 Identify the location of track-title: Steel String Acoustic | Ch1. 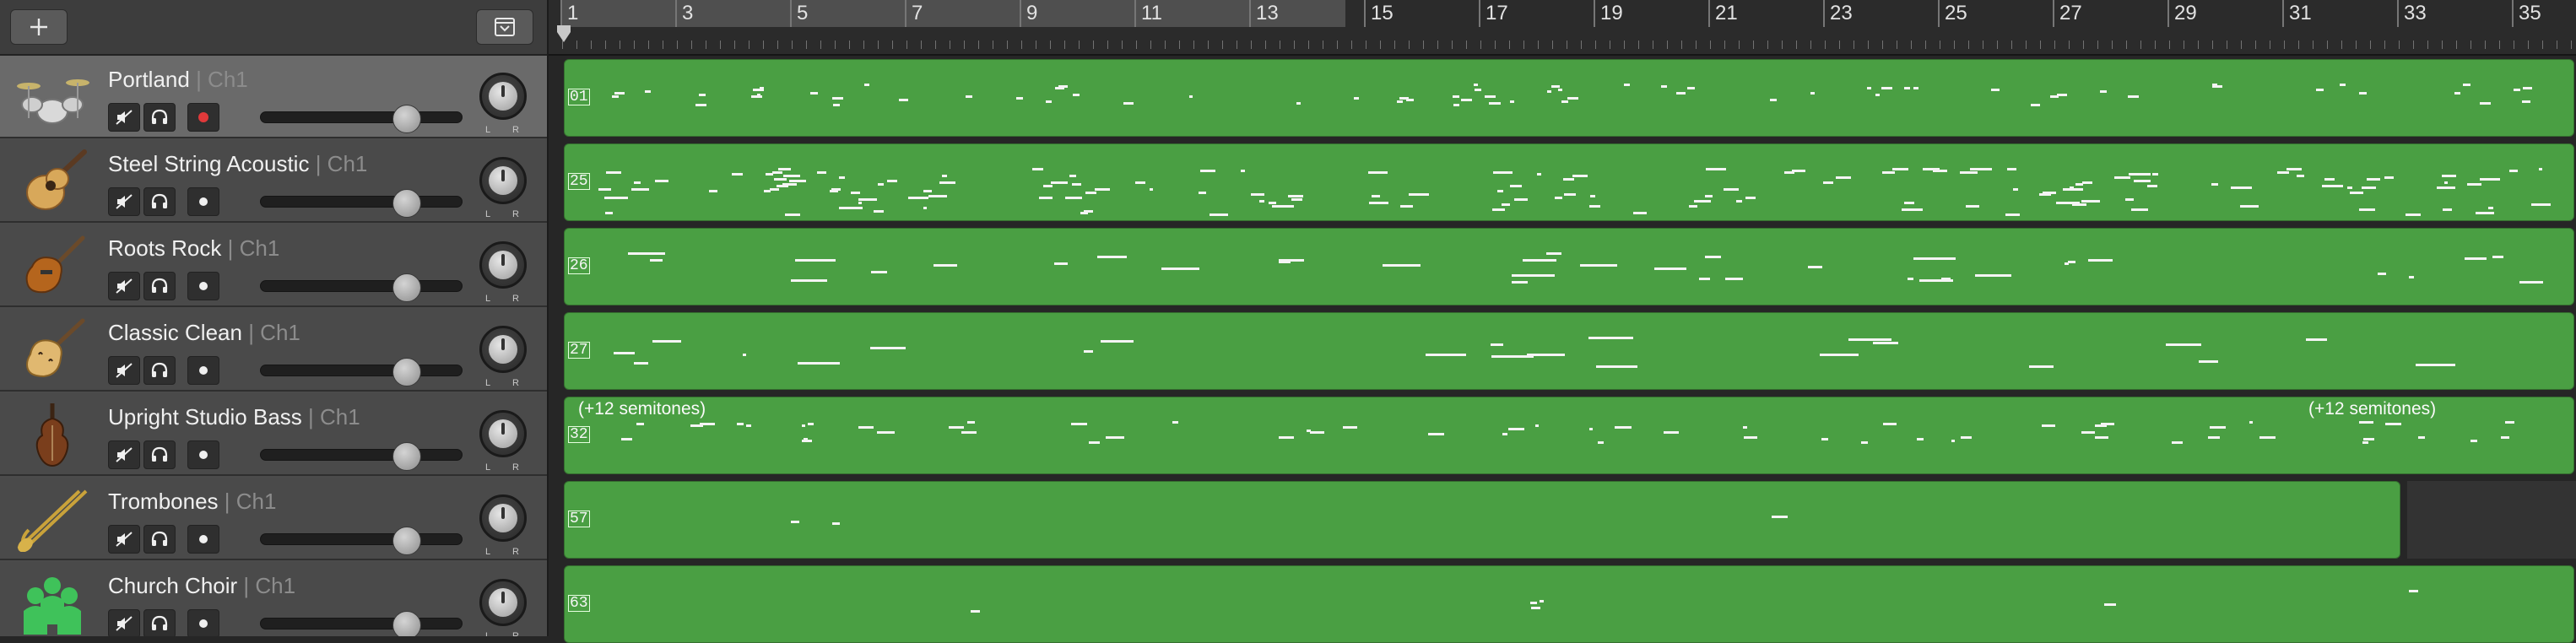
(237, 164).